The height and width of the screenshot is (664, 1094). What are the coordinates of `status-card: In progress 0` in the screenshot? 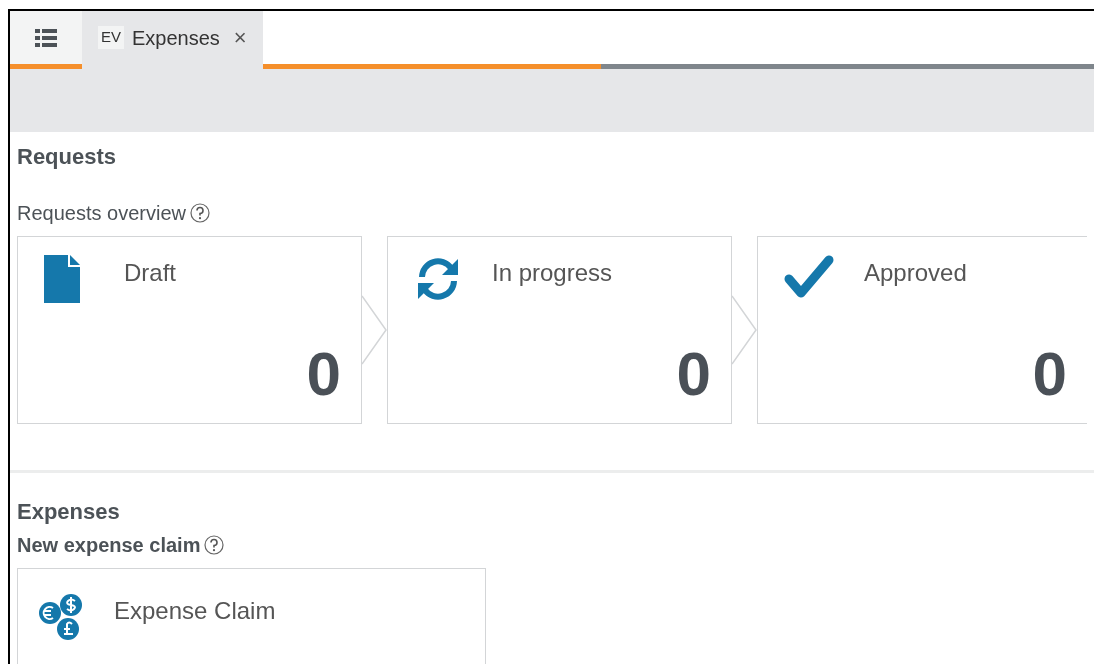 It's located at (559, 330).